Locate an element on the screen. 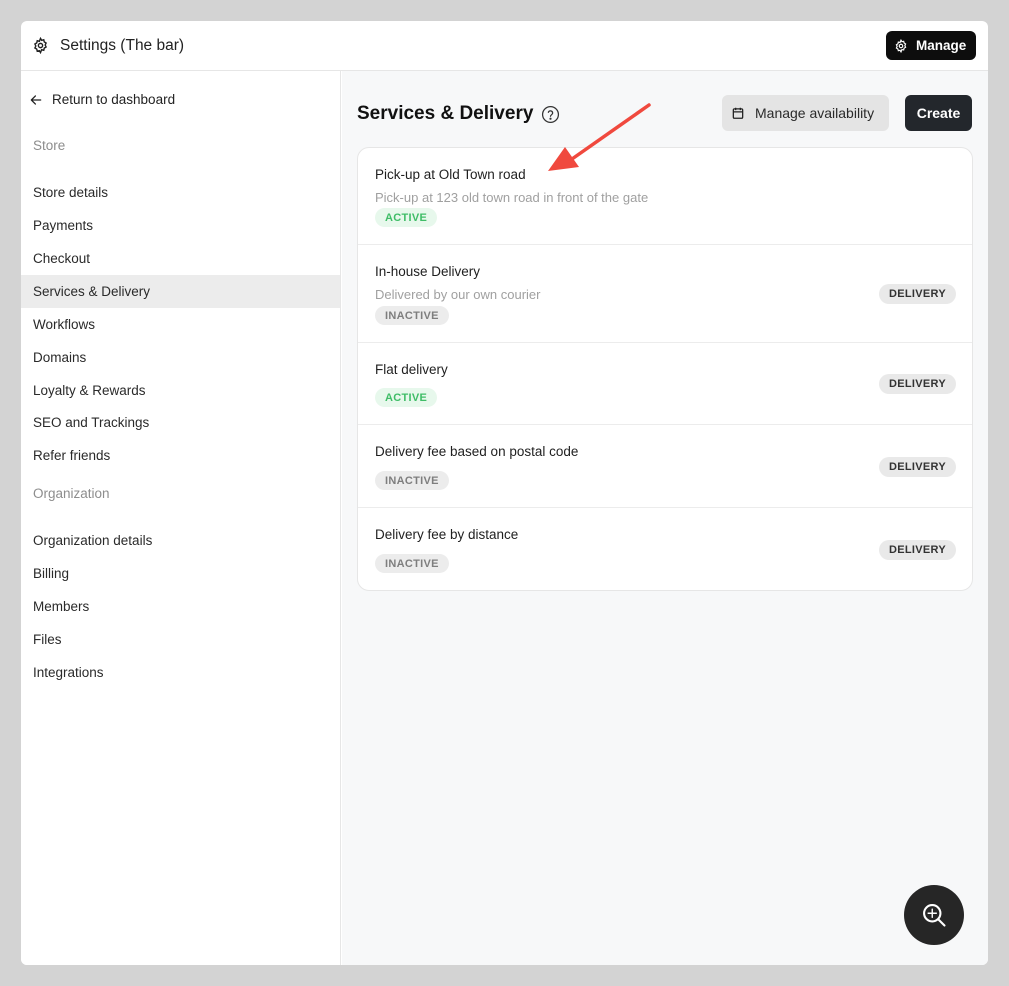 This screenshot has width=1009, height=986. page-title: Services & Delivery is located at coordinates (458, 114).